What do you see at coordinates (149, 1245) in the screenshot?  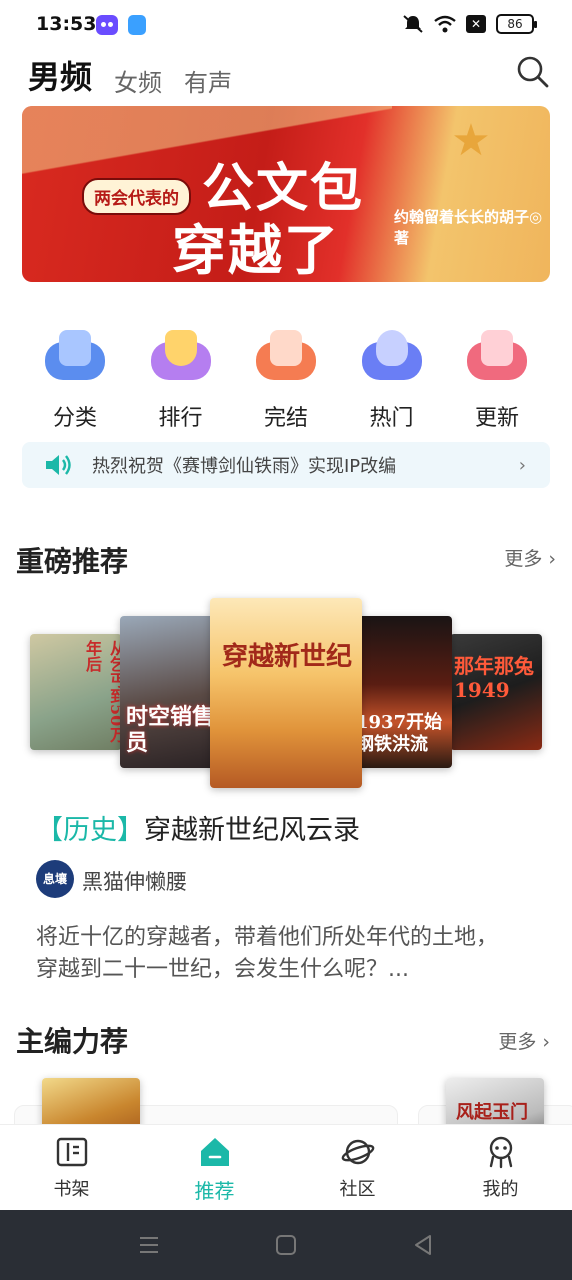 I see `menu-icon` at bounding box center [149, 1245].